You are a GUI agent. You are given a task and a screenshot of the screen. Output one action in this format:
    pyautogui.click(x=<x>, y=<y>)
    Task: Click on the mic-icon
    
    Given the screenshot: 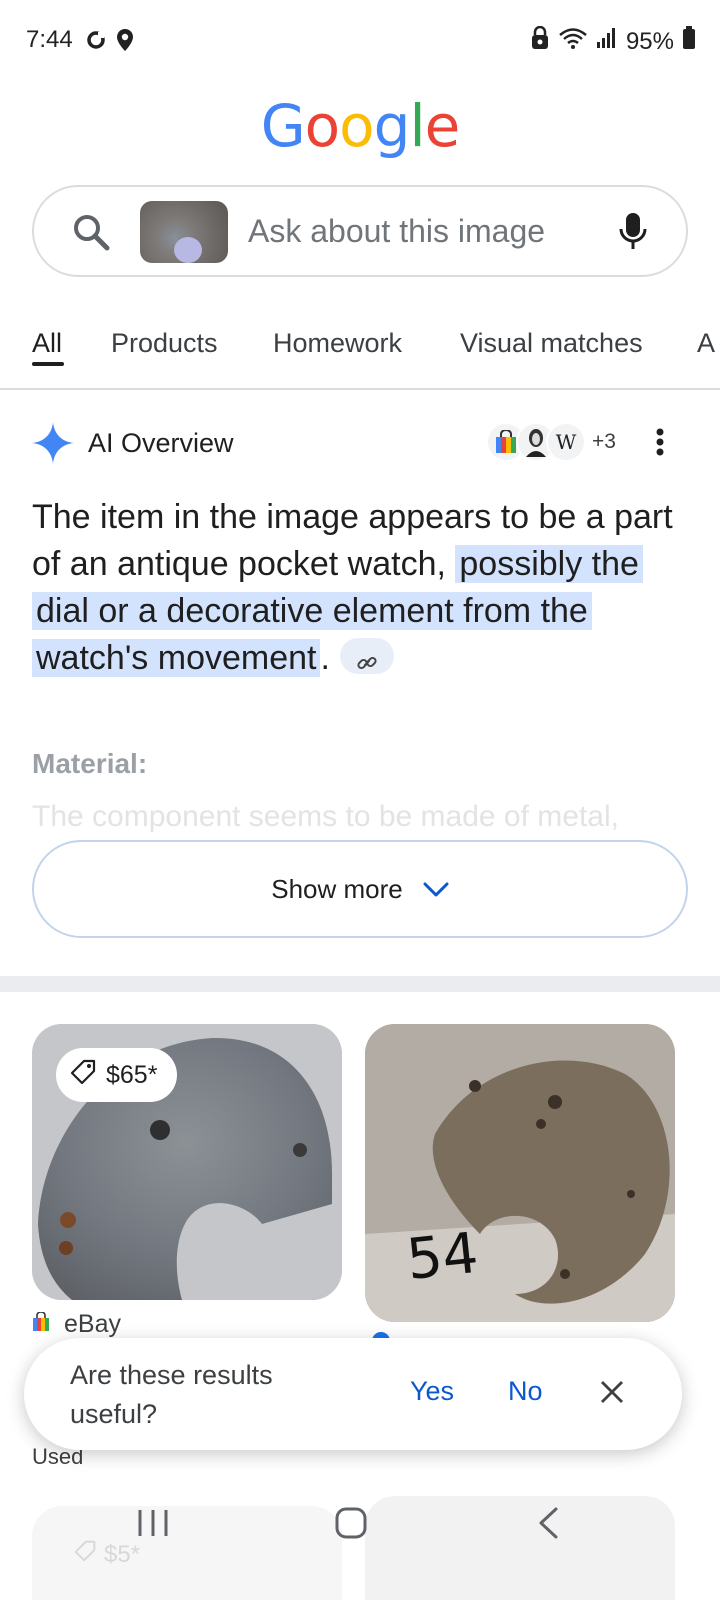 What is the action you would take?
    pyautogui.click(x=633, y=233)
    